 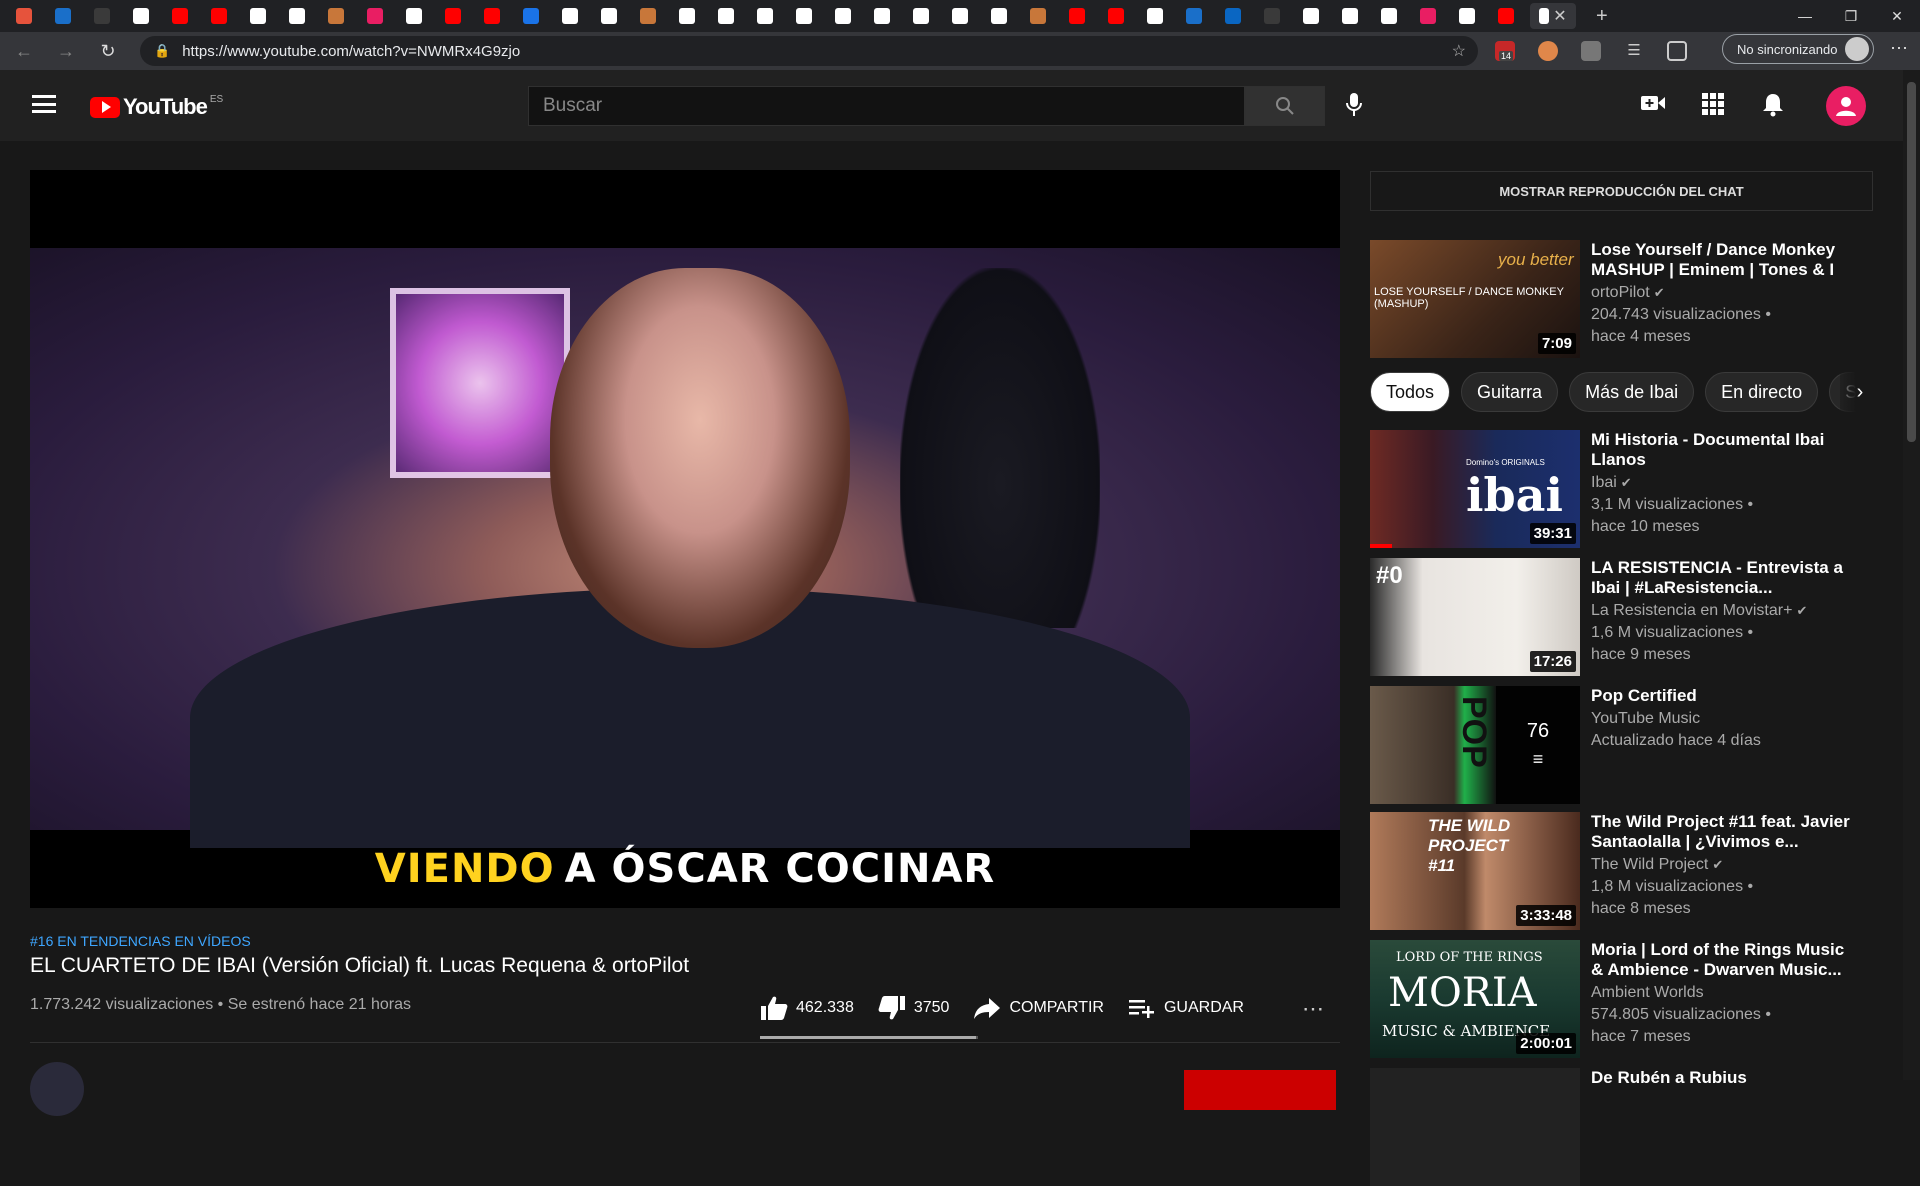 What do you see at coordinates (1505, 51) in the screenshot?
I see `extension-badge-icon: 14` at bounding box center [1505, 51].